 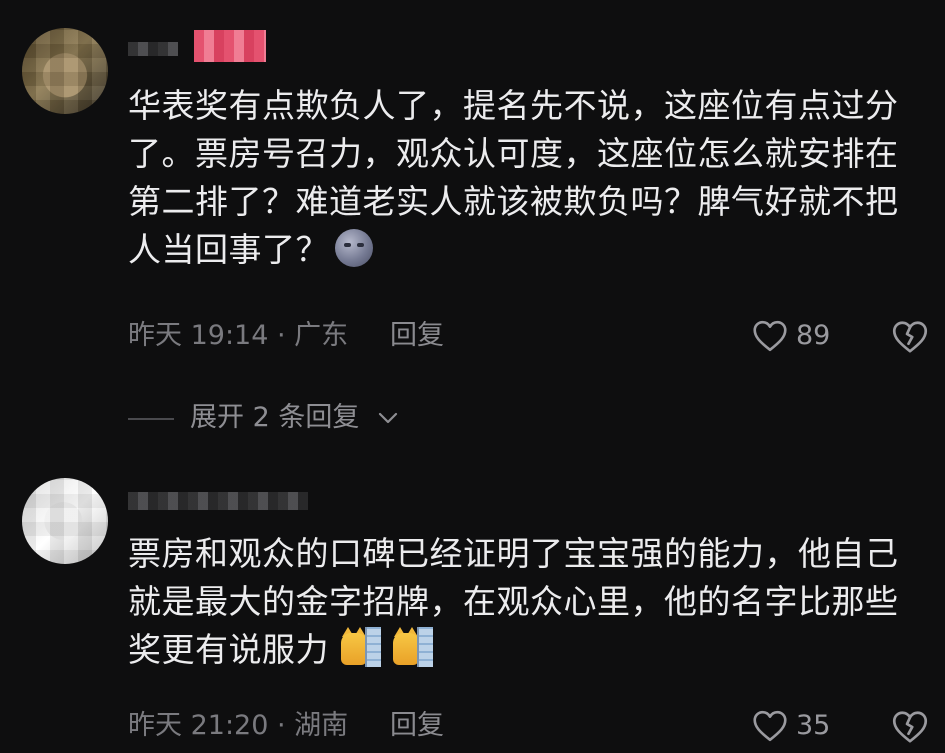 I want to click on comment-line: 就是最大的金字招牌，在观众心里，他的名字比那些, so click(x=513, y=601).